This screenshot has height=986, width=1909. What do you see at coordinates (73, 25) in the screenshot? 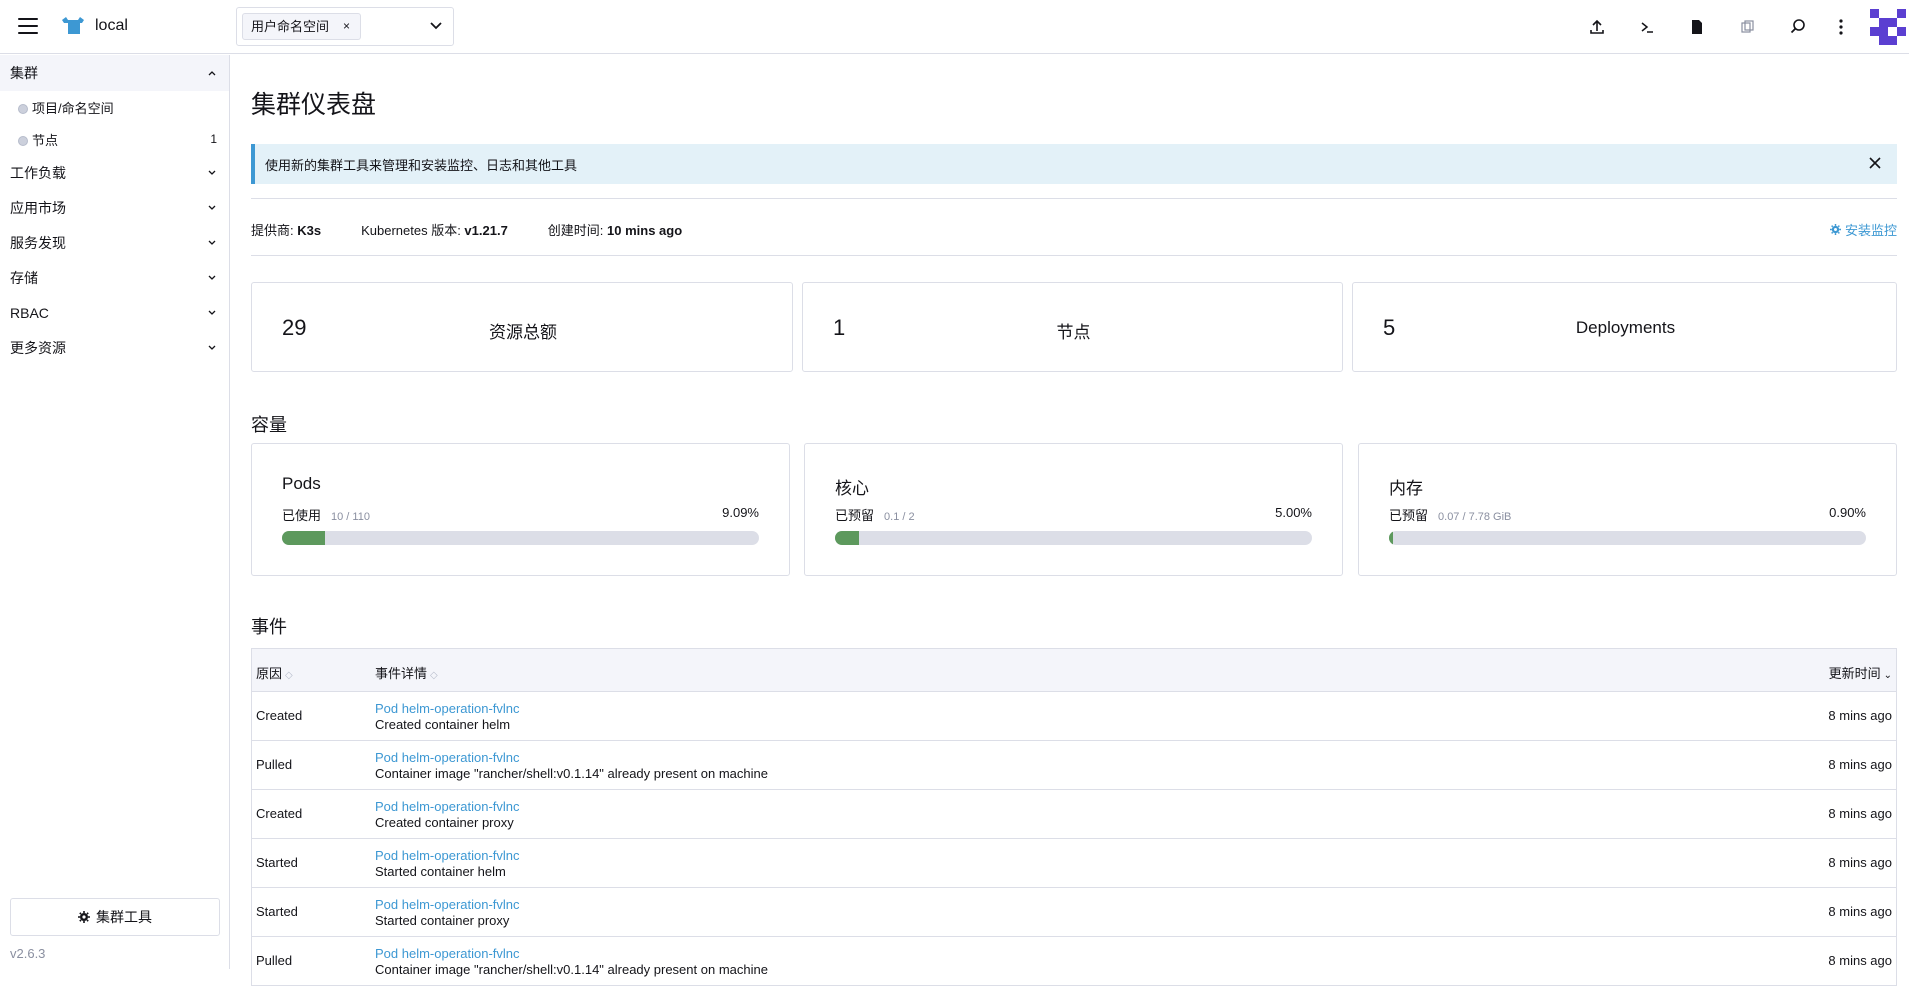
I see `cluster-logo-icon` at bounding box center [73, 25].